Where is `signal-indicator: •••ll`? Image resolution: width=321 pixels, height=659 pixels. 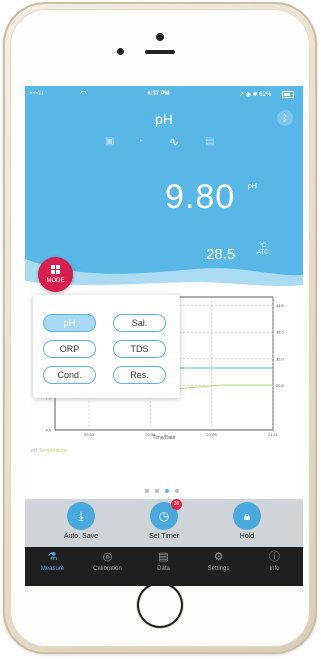 signal-indicator: •••ll is located at coordinates (37, 94).